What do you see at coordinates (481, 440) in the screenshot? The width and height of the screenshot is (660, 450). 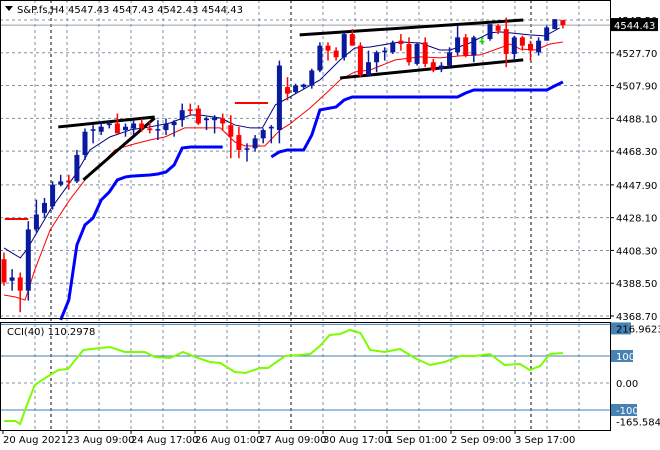 I see `time-label: 2 Sep 09:00` at bounding box center [481, 440].